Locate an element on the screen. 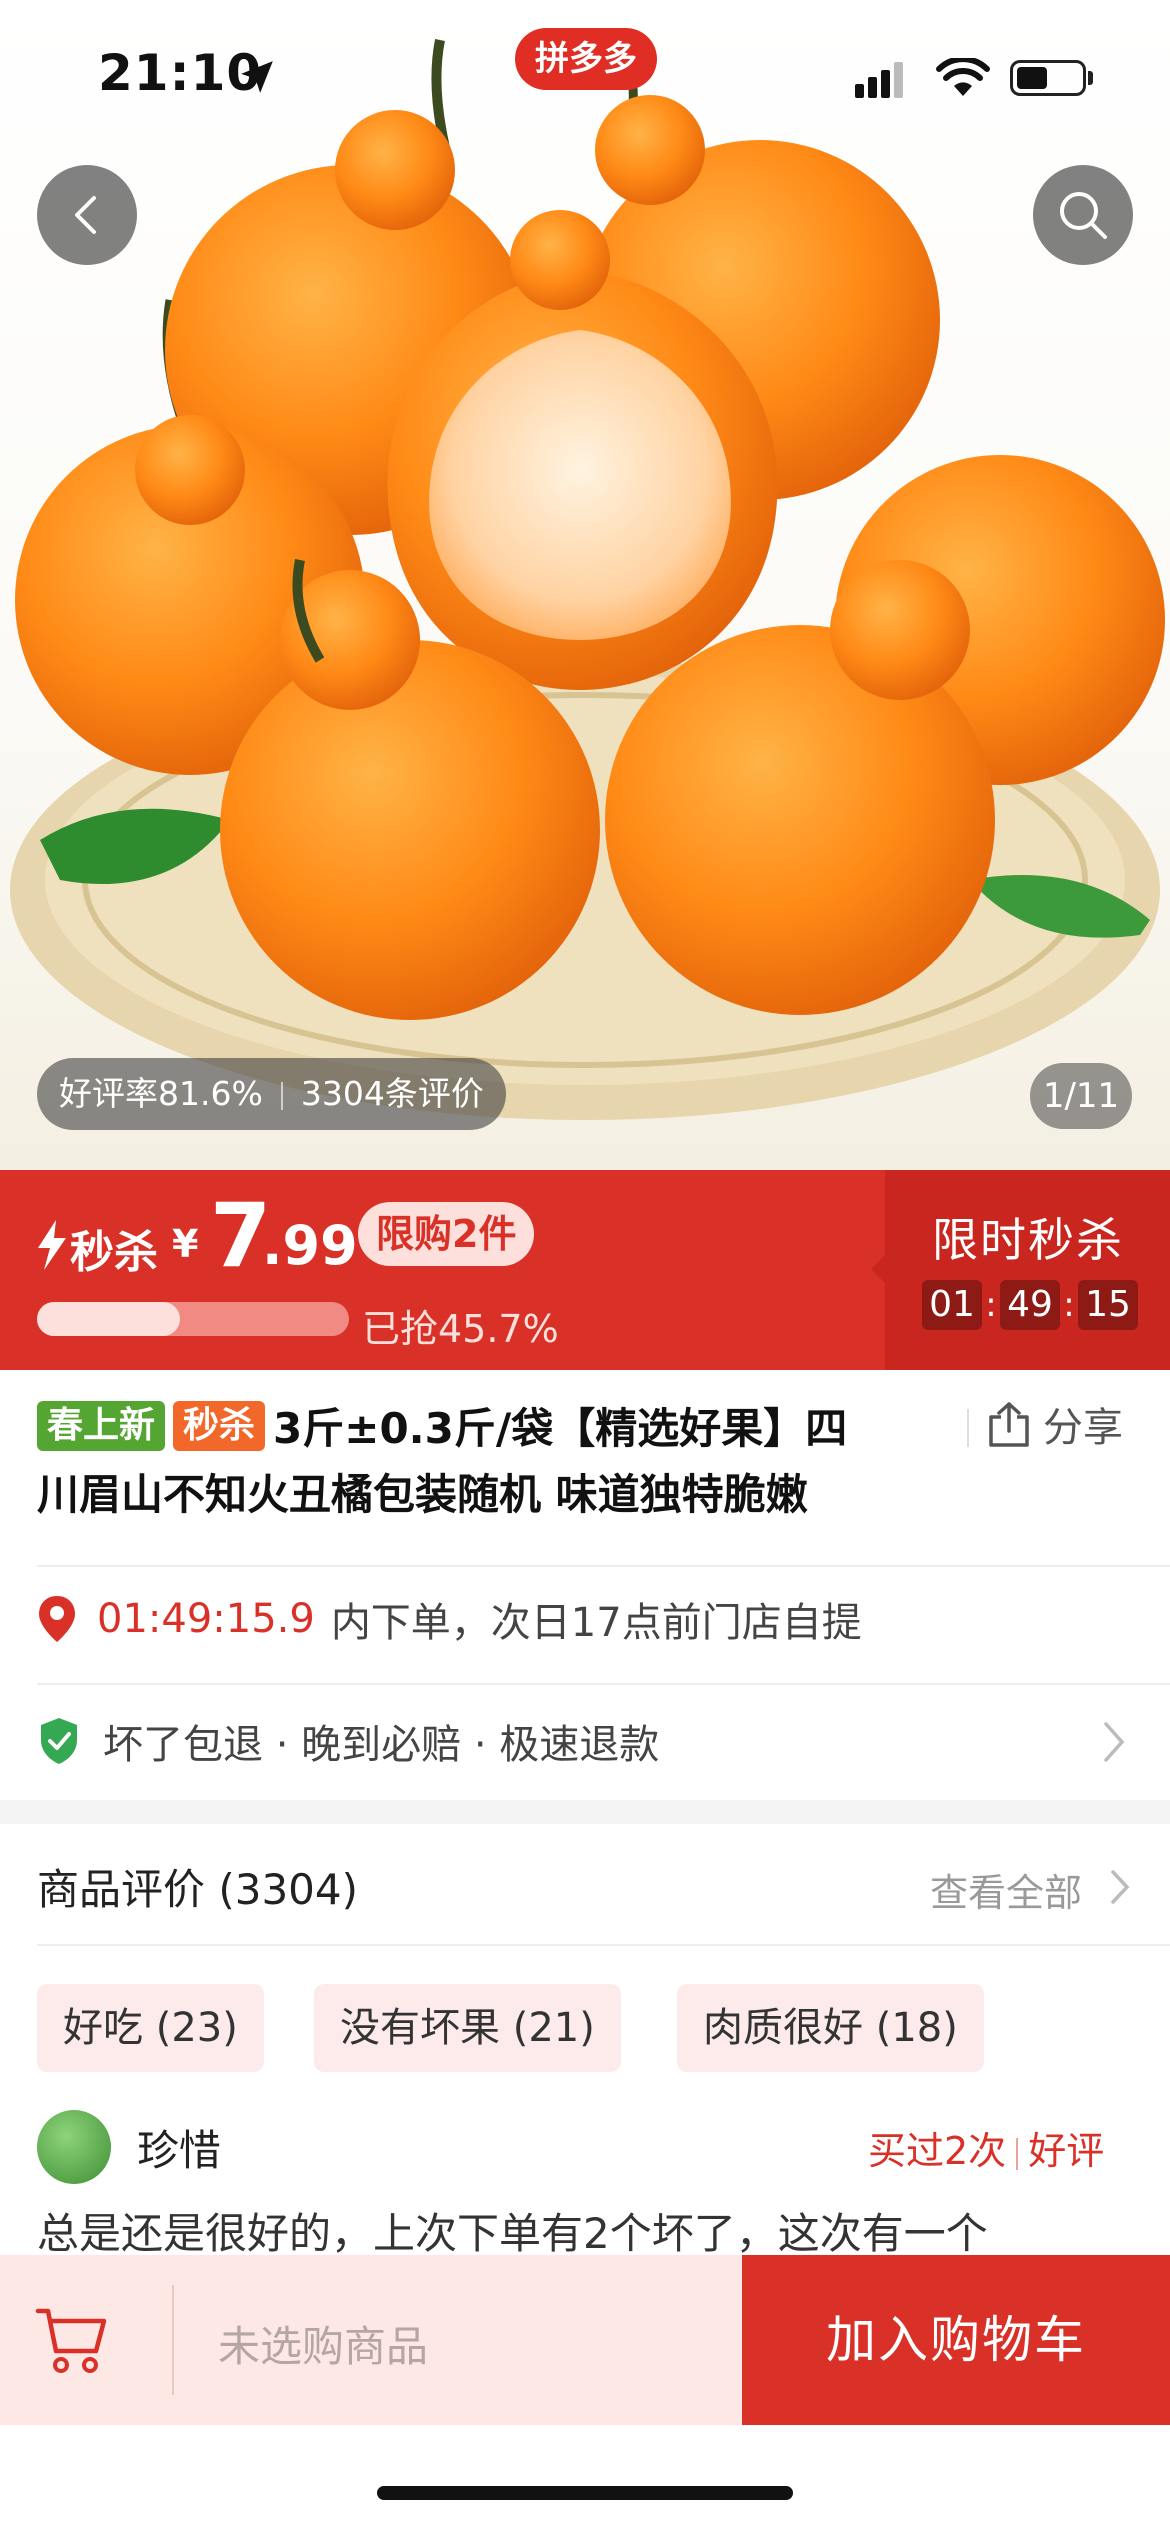  spring-new-tag: 春上新 is located at coordinates (101, 1425).